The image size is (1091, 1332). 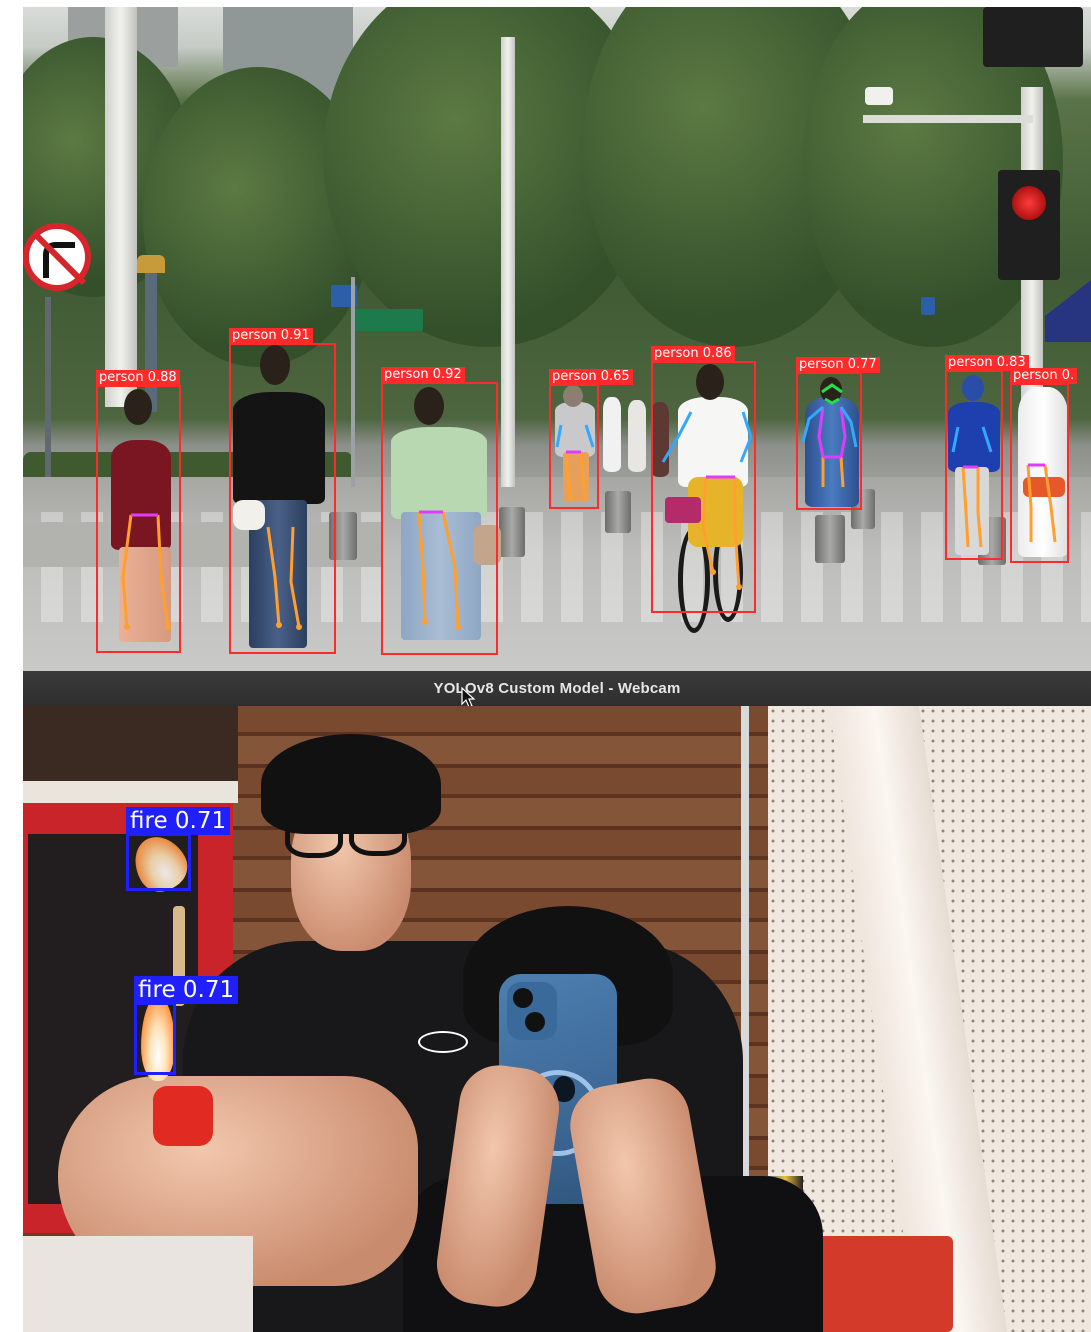 What do you see at coordinates (314, 838) in the screenshot?
I see `glasses-left` at bounding box center [314, 838].